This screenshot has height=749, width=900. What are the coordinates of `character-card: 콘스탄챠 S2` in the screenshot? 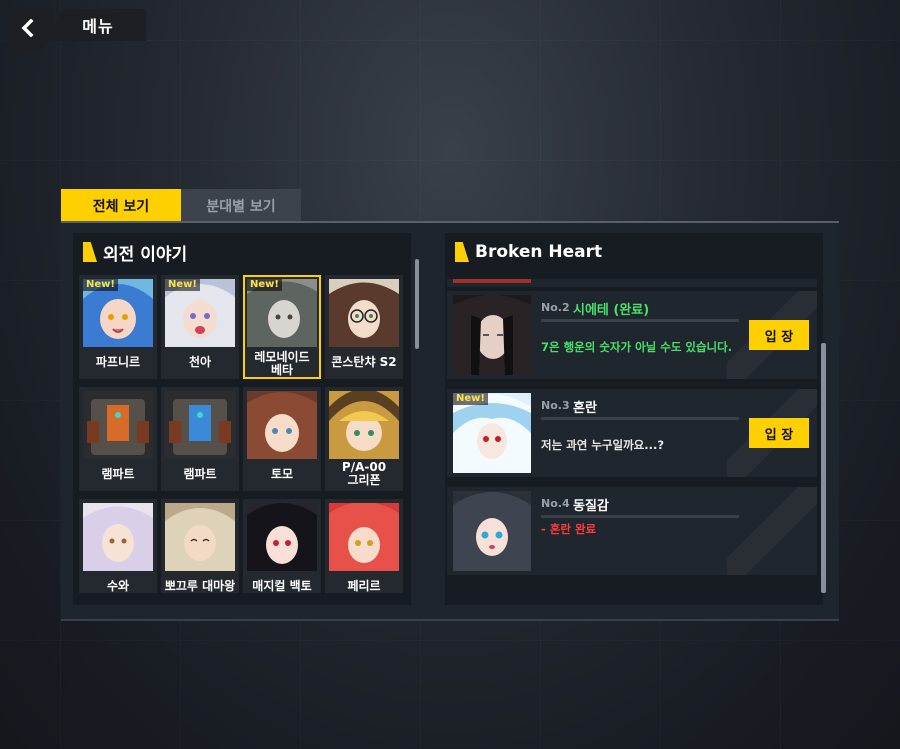 It's located at (364, 327).